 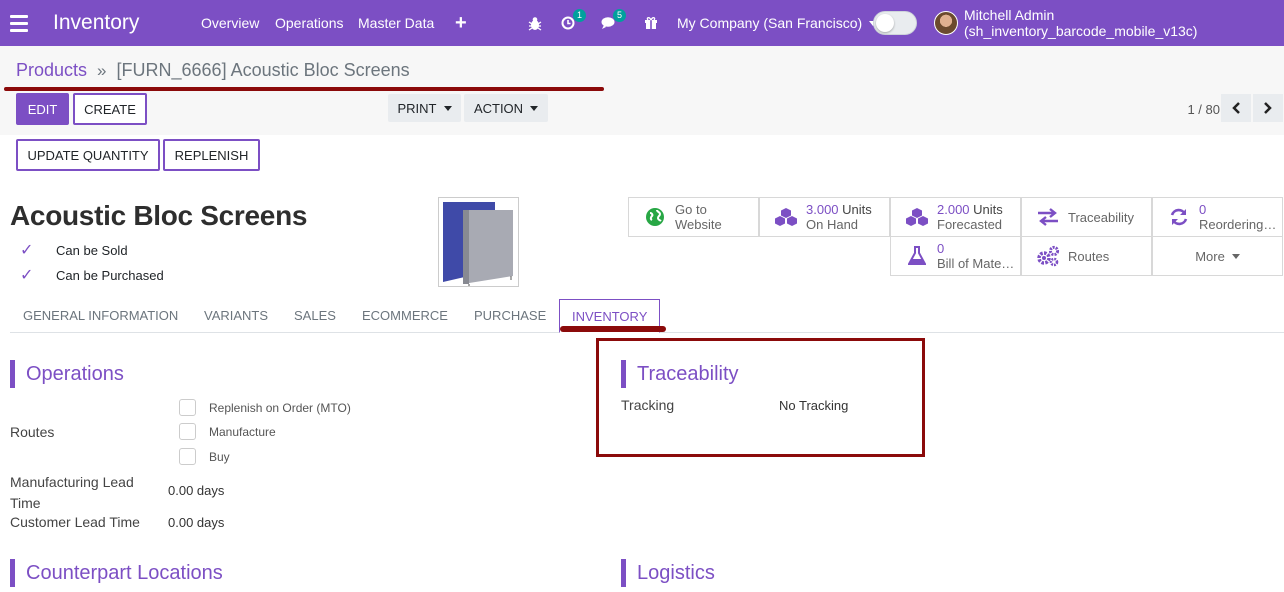 What do you see at coordinates (67, 374) in the screenshot?
I see `operations-section-title: Operations` at bounding box center [67, 374].